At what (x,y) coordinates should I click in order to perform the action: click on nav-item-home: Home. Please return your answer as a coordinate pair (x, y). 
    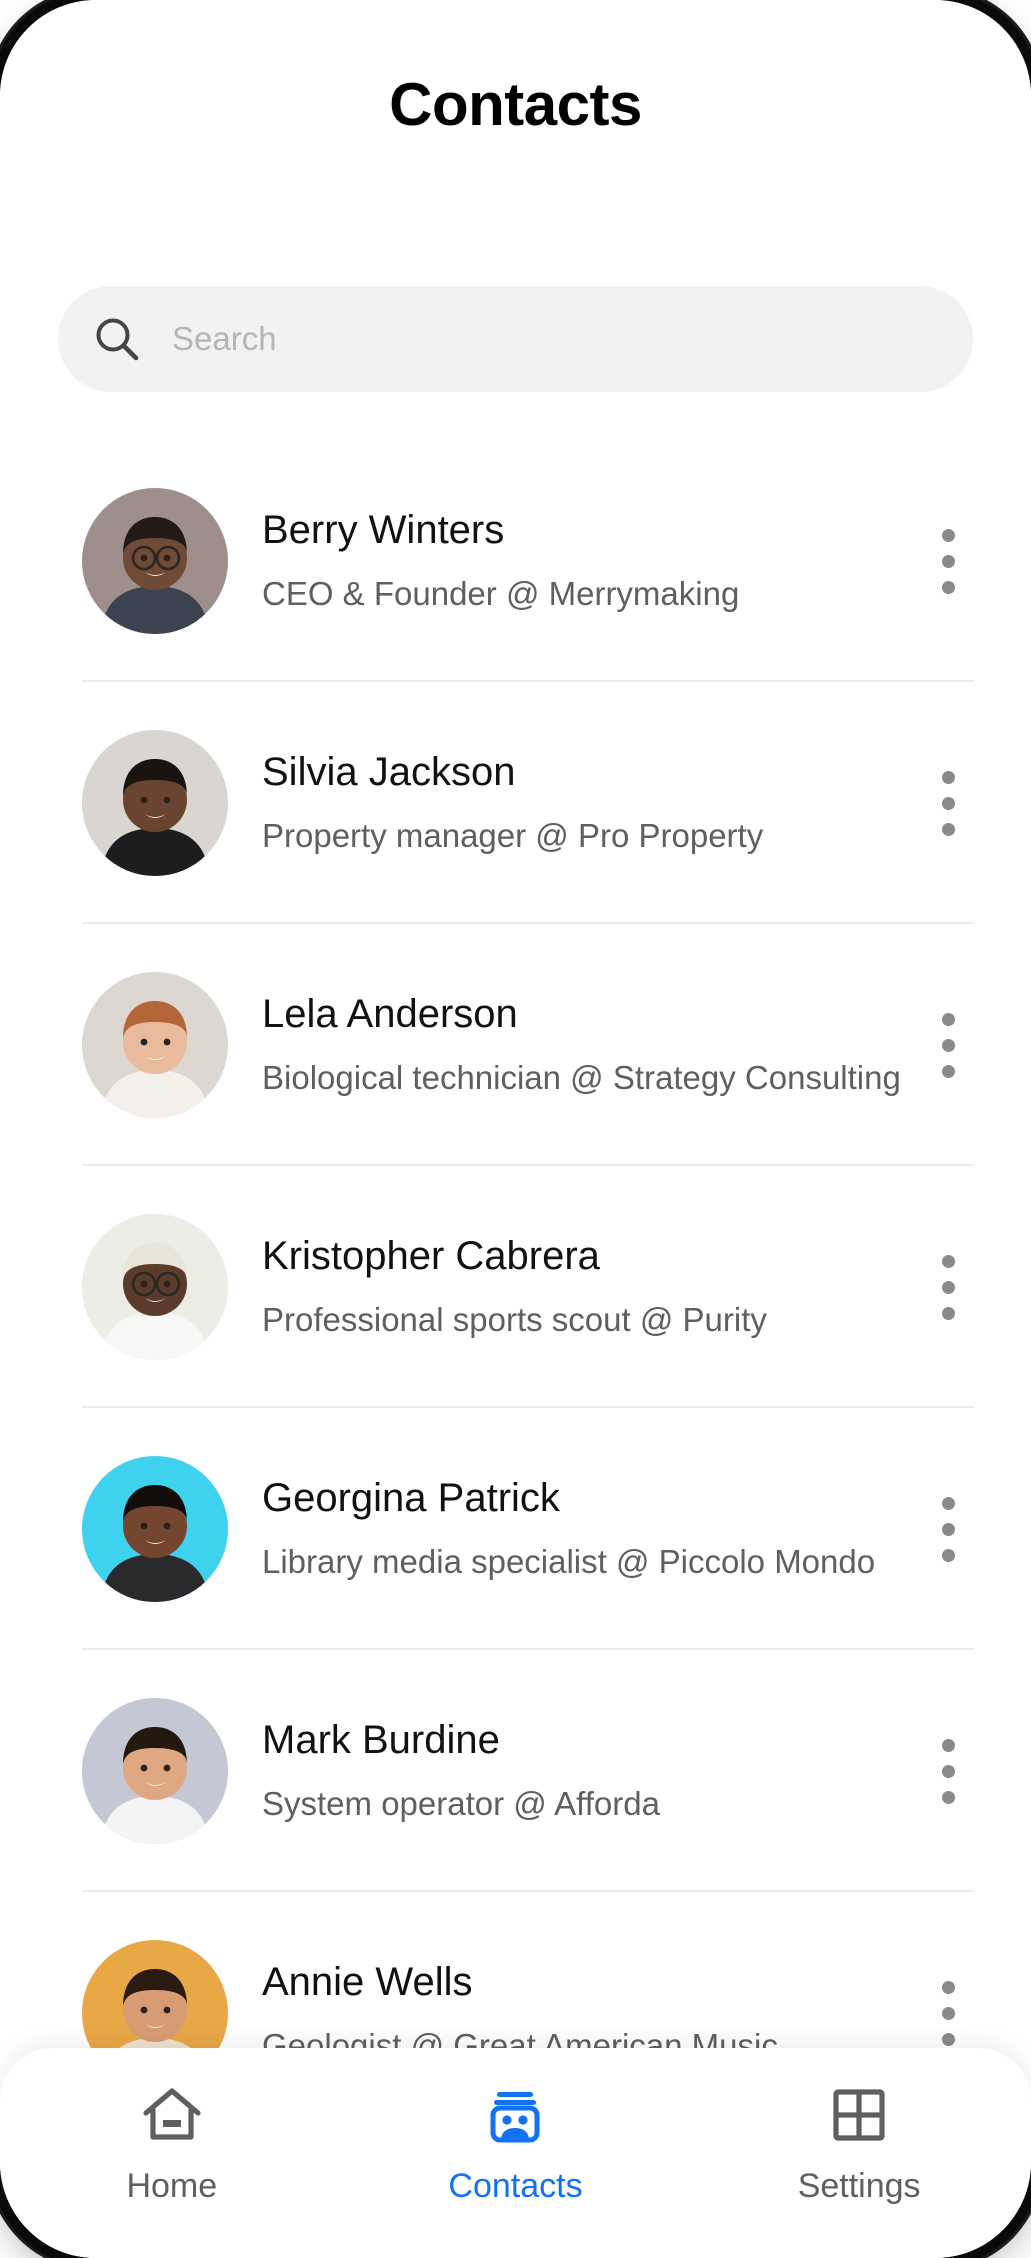
    Looking at the image, I should click on (172, 2145).